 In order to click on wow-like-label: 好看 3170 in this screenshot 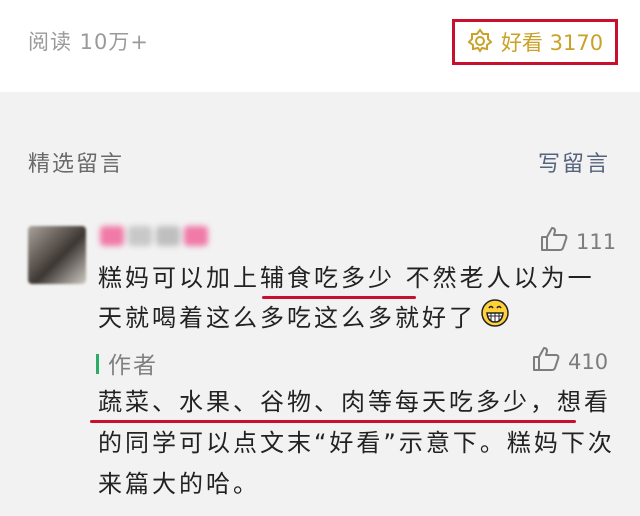, I will do `click(552, 43)`.